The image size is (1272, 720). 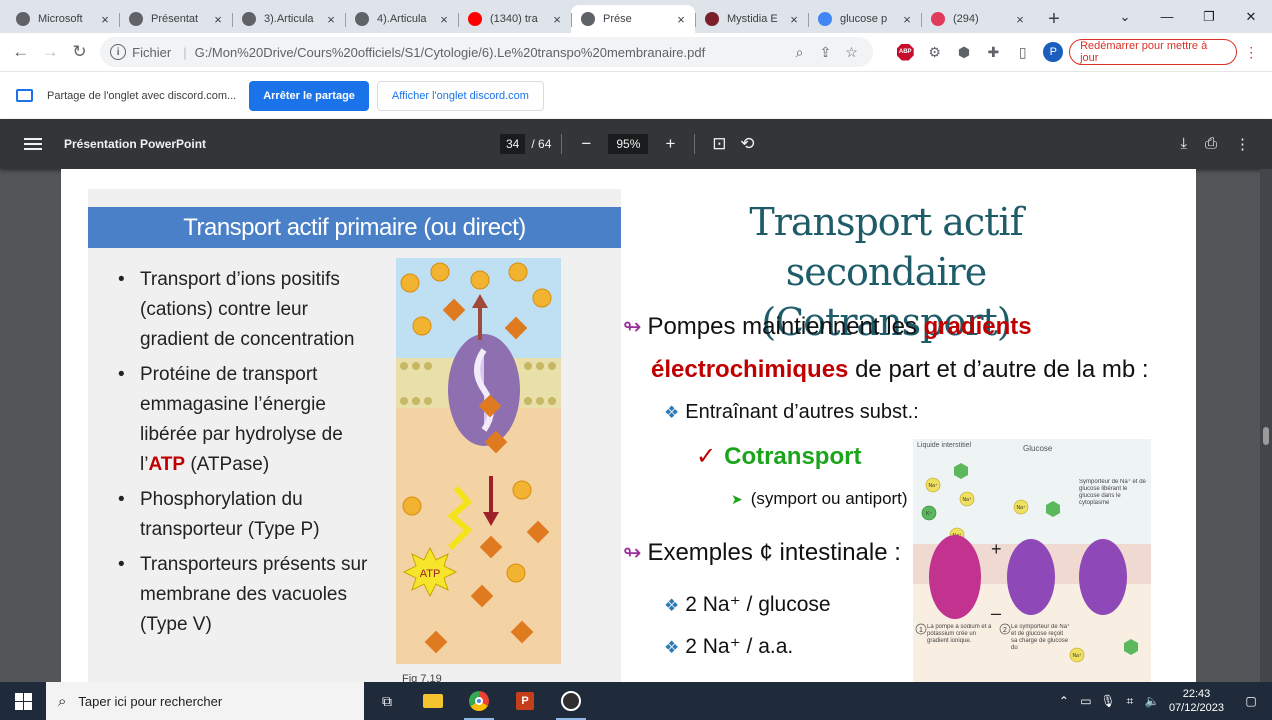 What do you see at coordinates (747, 144) in the screenshot?
I see `rotate-icon: ⟲` at bounding box center [747, 144].